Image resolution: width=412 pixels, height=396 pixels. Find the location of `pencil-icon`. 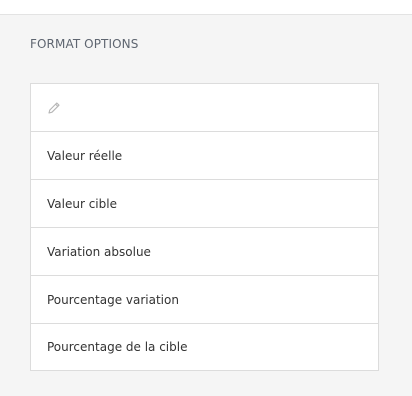

pencil-icon is located at coordinates (54, 108).